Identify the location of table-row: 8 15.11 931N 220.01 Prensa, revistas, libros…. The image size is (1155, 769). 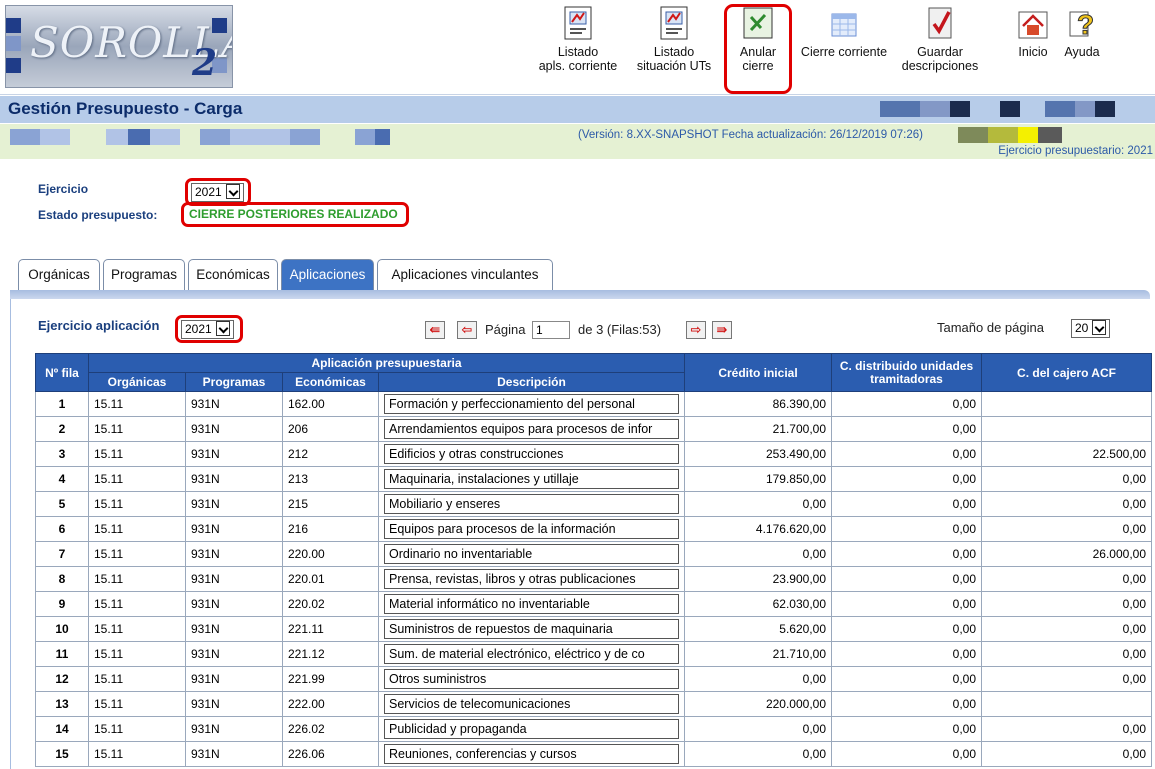
(593, 579).